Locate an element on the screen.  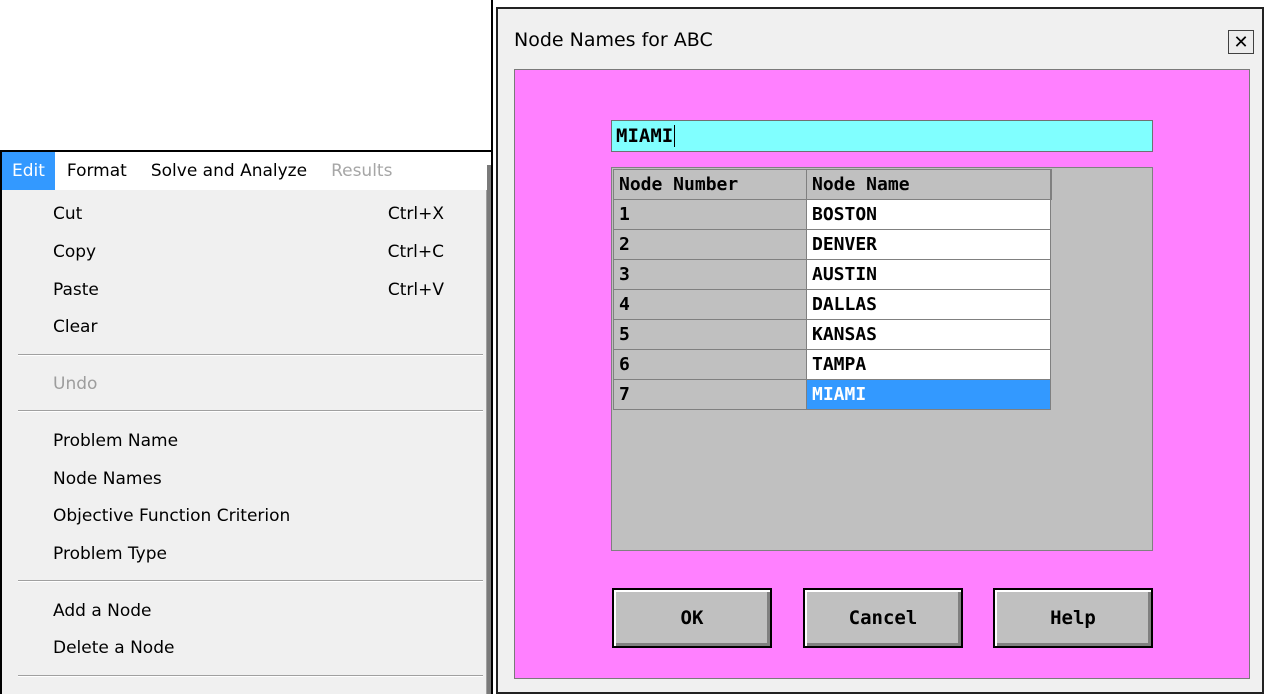
menu-item-node-names: Node Names is located at coordinates (259, 479).